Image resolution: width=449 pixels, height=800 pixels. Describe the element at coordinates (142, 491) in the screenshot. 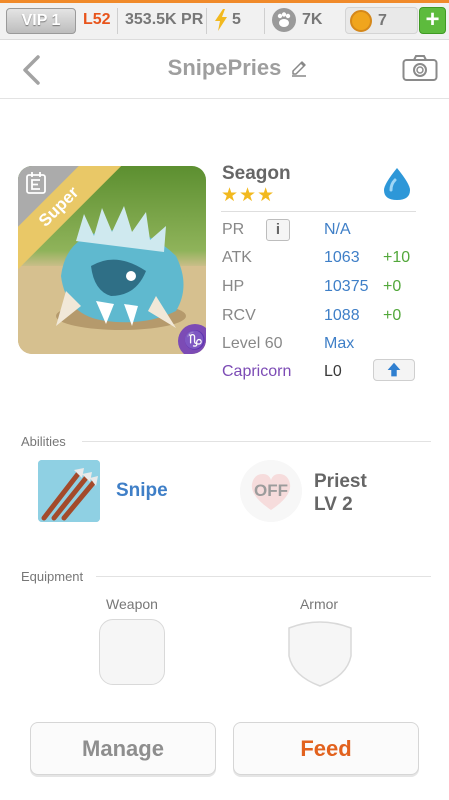

I see `primary-ability-name: Snipe` at that location.